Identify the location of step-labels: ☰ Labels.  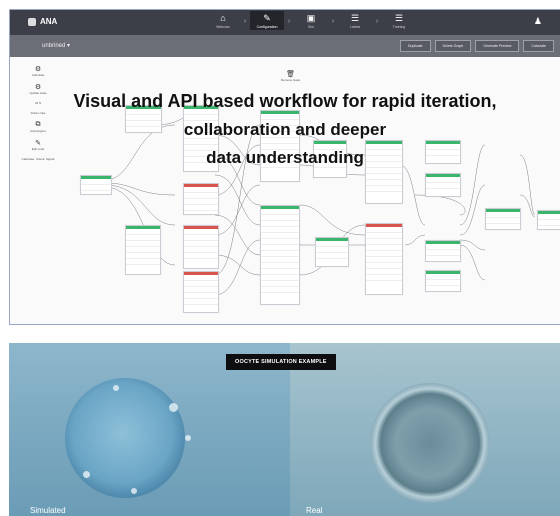
(355, 20).